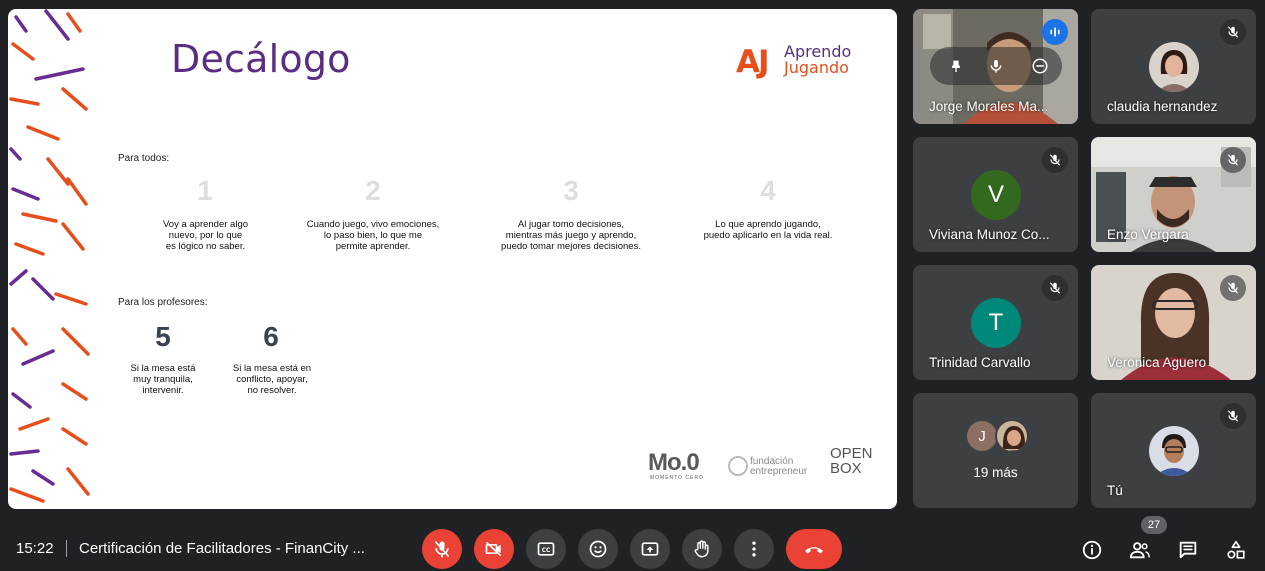 This screenshot has width=1265, height=571. Describe the element at coordinates (753, 62) in the screenshot. I see `brand-mark: AJ` at that location.